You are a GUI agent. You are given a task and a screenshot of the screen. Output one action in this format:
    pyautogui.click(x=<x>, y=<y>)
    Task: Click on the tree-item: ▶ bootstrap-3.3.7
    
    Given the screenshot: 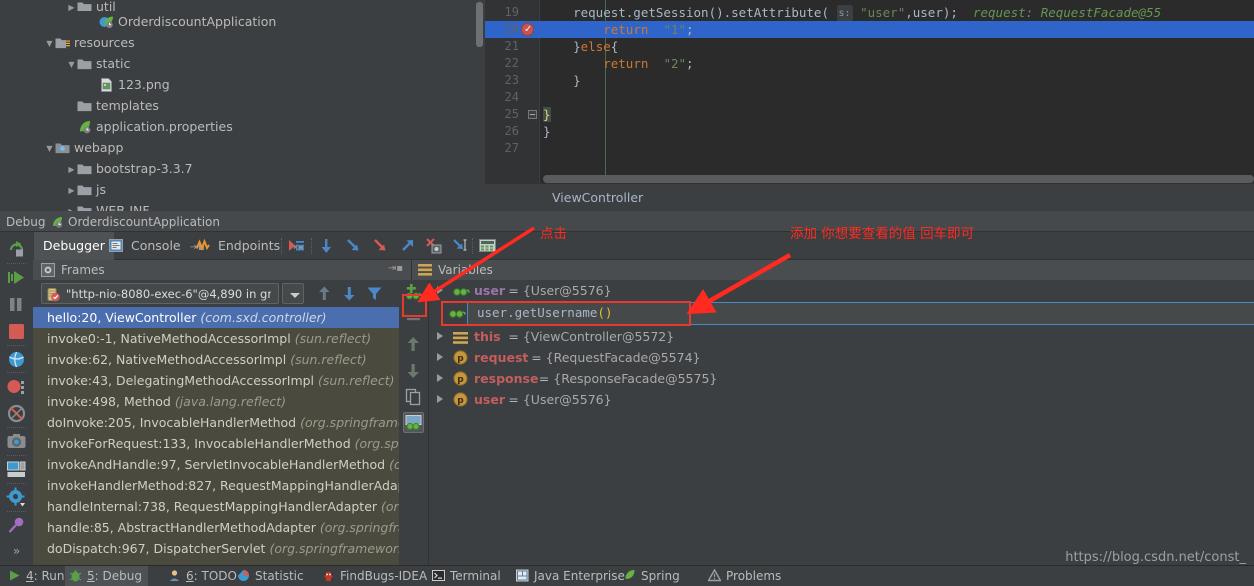 What is the action you would take?
    pyautogui.click(x=242, y=168)
    